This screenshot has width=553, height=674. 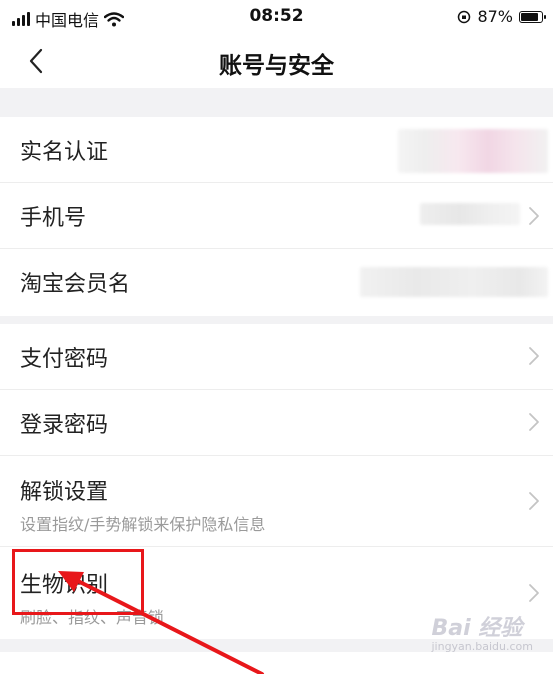 What do you see at coordinates (75, 284) in the screenshot?
I see `row-label: 淘宝会员名` at bounding box center [75, 284].